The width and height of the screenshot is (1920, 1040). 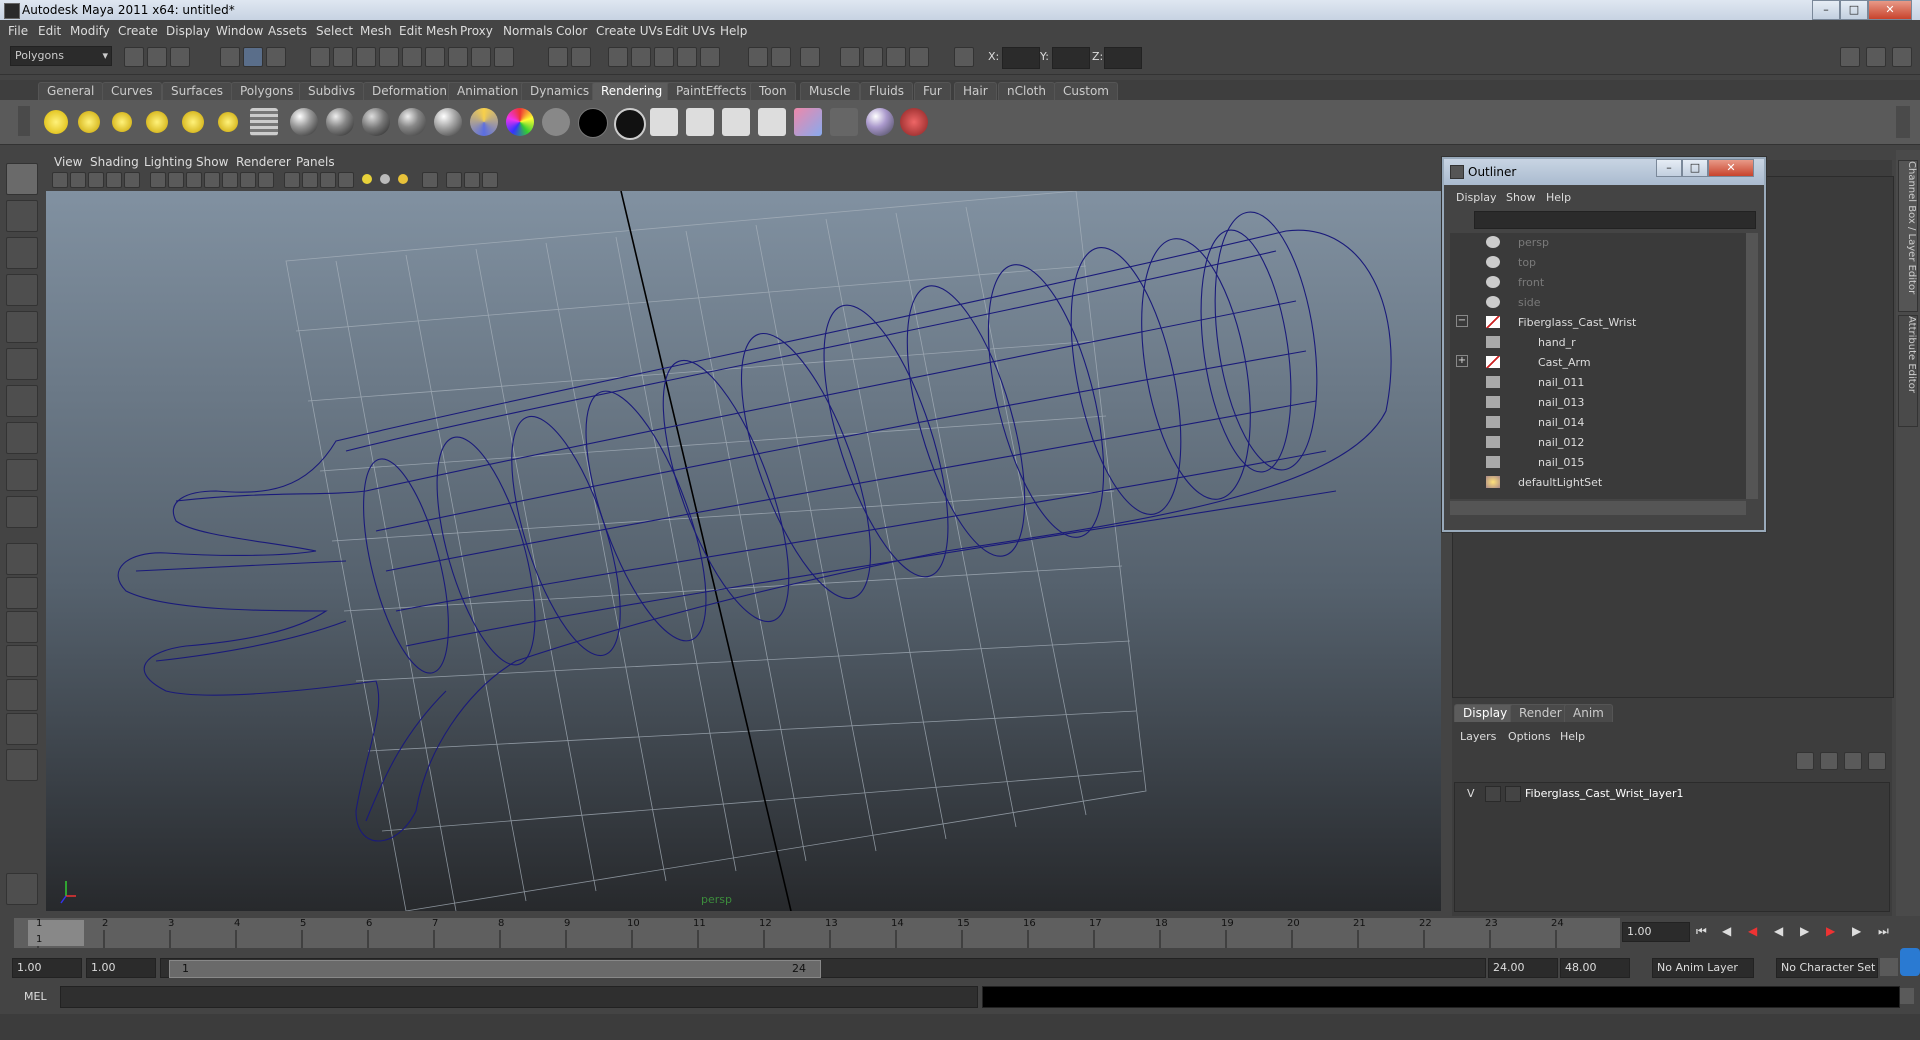 What do you see at coordinates (914, 122) in the screenshot?
I see `paint-brush-icon` at bounding box center [914, 122].